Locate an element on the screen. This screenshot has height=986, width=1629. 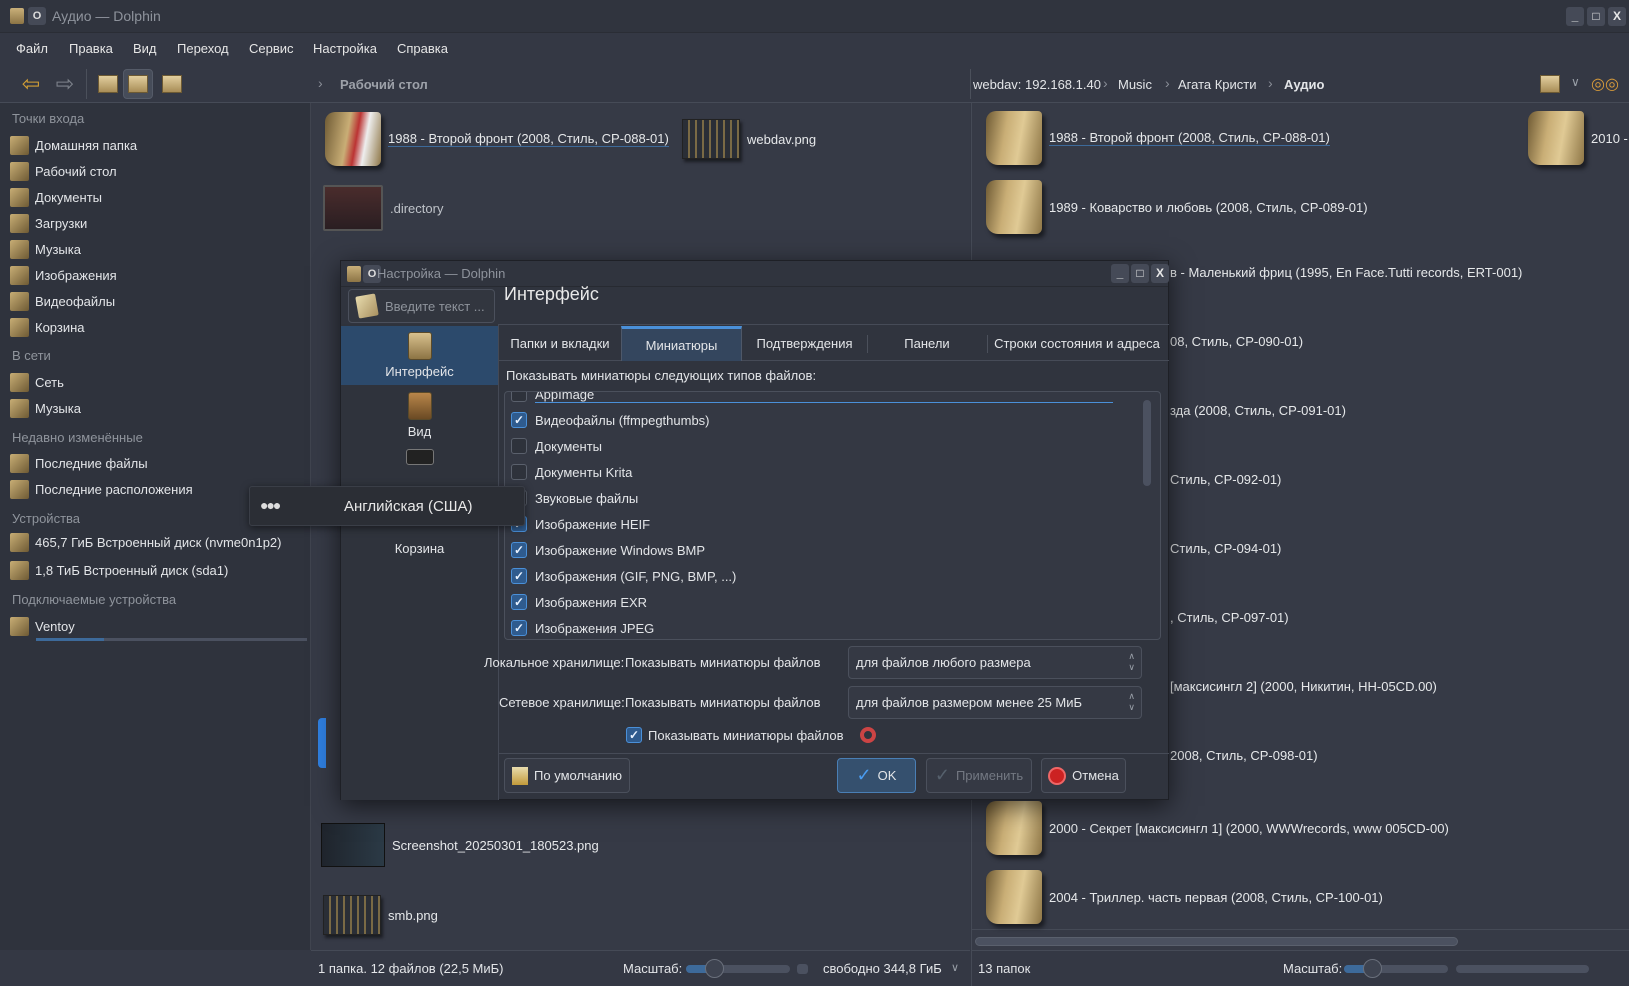
folder-item: Стиль, CP-092-01) is located at coordinates (1225, 479).